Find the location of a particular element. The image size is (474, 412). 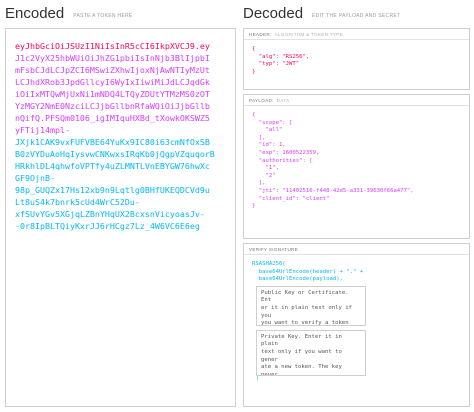

json-line: "client_id": "client" is located at coordinates (291, 198).